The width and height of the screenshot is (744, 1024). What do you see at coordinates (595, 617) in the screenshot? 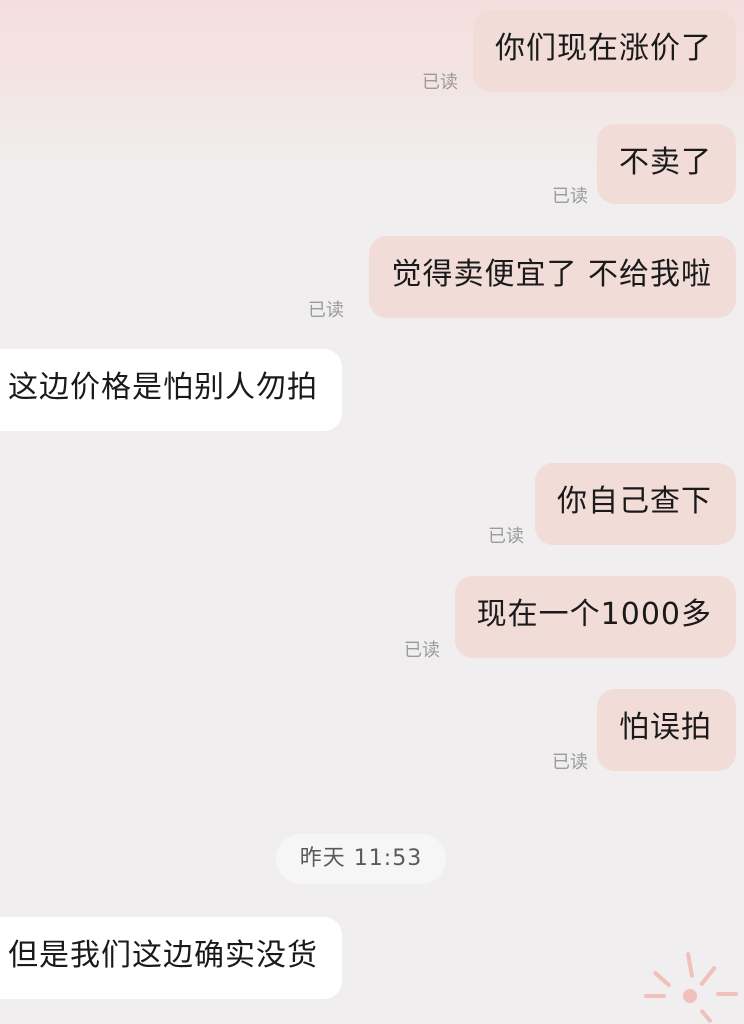
I see `message-bubble-outgoing: 现在一个1000多` at bounding box center [595, 617].